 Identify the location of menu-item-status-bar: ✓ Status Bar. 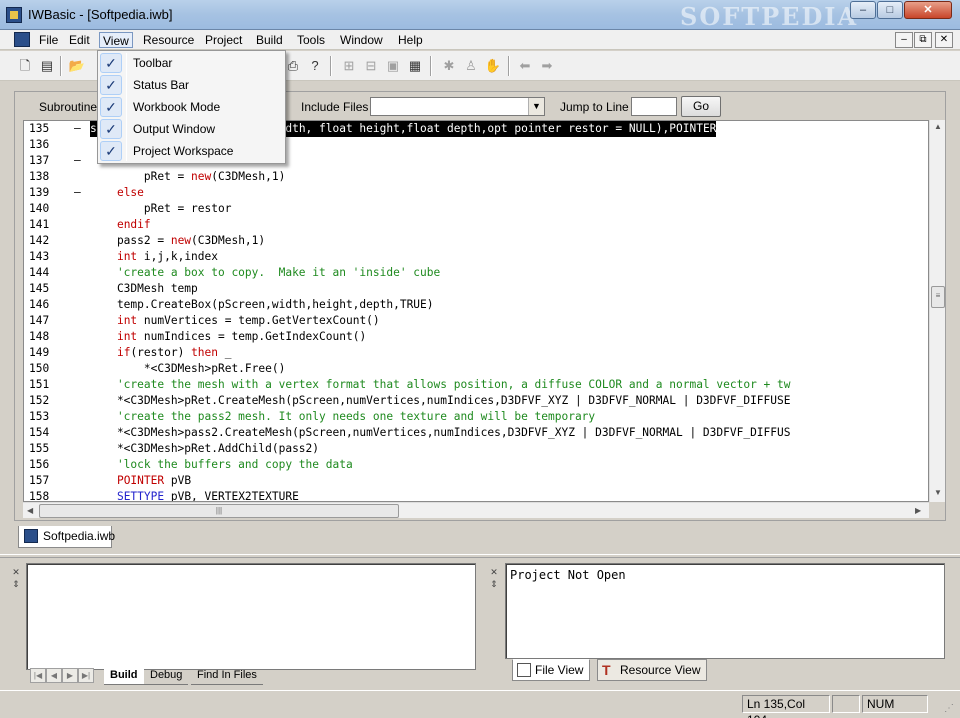
(191, 85).